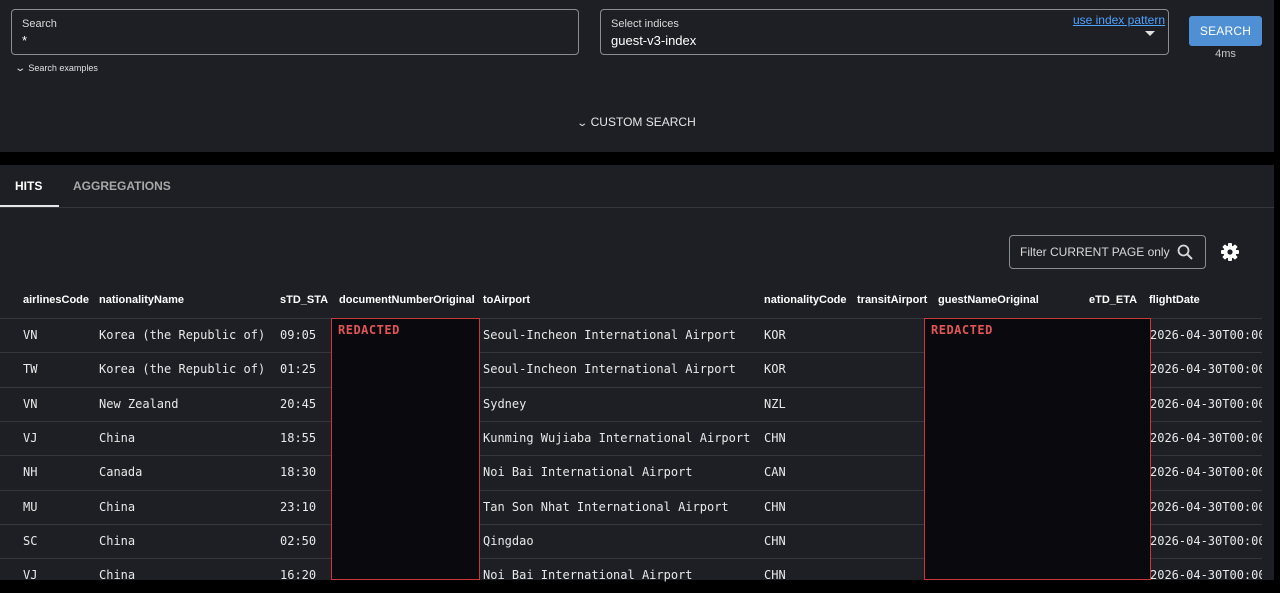  What do you see at coordinates (505, 403) in the screenshot?
I see `cell-to-airport: Sydney` at bounding box center [505, 403].